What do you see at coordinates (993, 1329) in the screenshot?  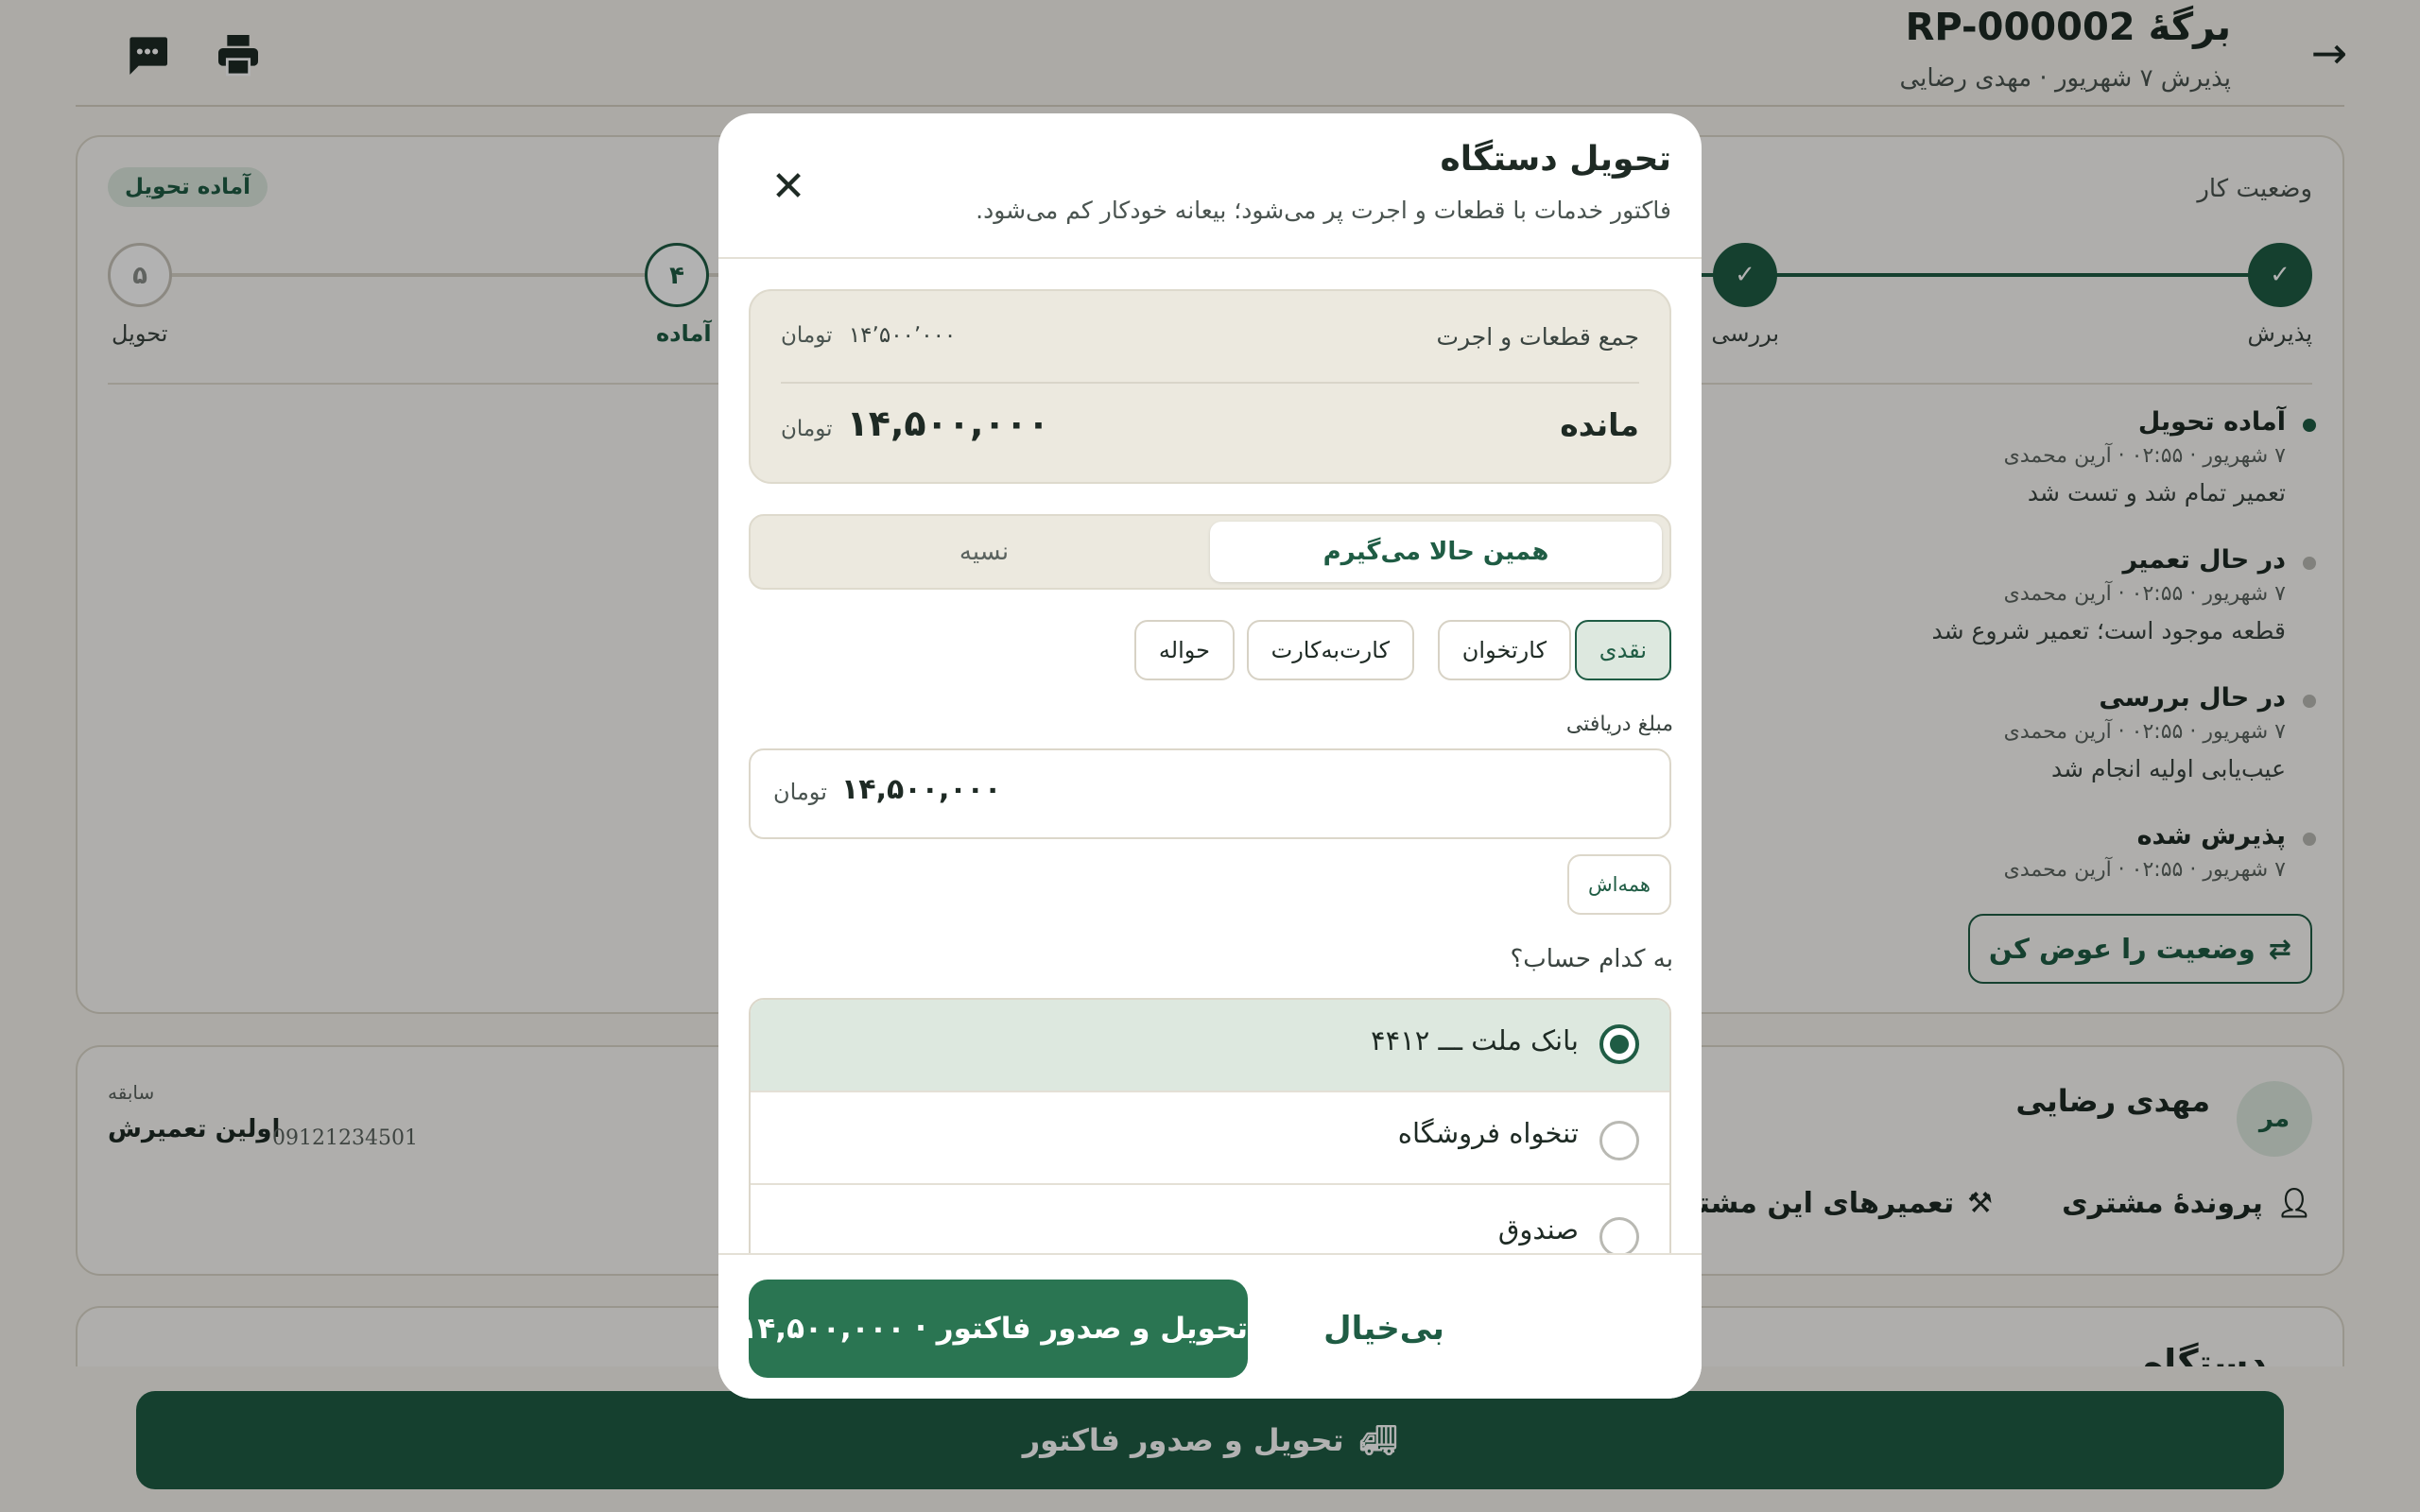 I see `submit-delivery-button: تحویل و صدور فاکتور · ۱۴,۵۰۰,۰۰۰` at bounding box center [993, 1329].